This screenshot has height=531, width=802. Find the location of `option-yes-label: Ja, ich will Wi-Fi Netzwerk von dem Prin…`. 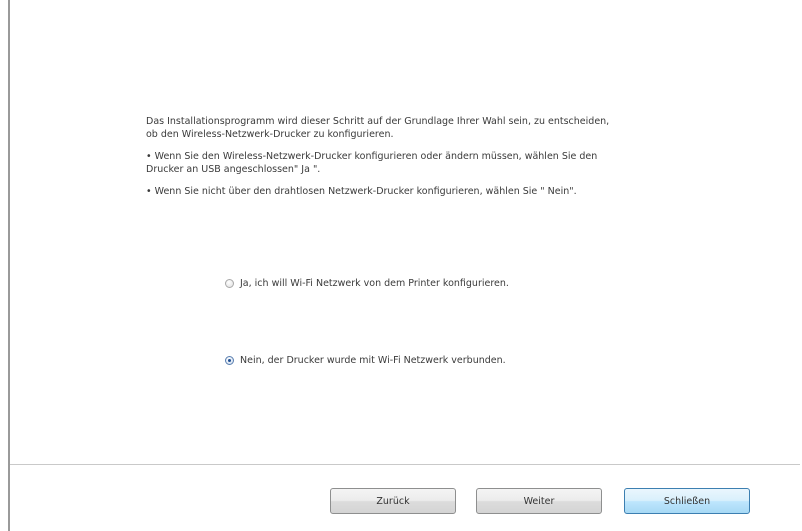

option-yes-label: Ja, ich will Wi-Fi Netzwerk von dem Prin… is located at coordinates (374, 283).